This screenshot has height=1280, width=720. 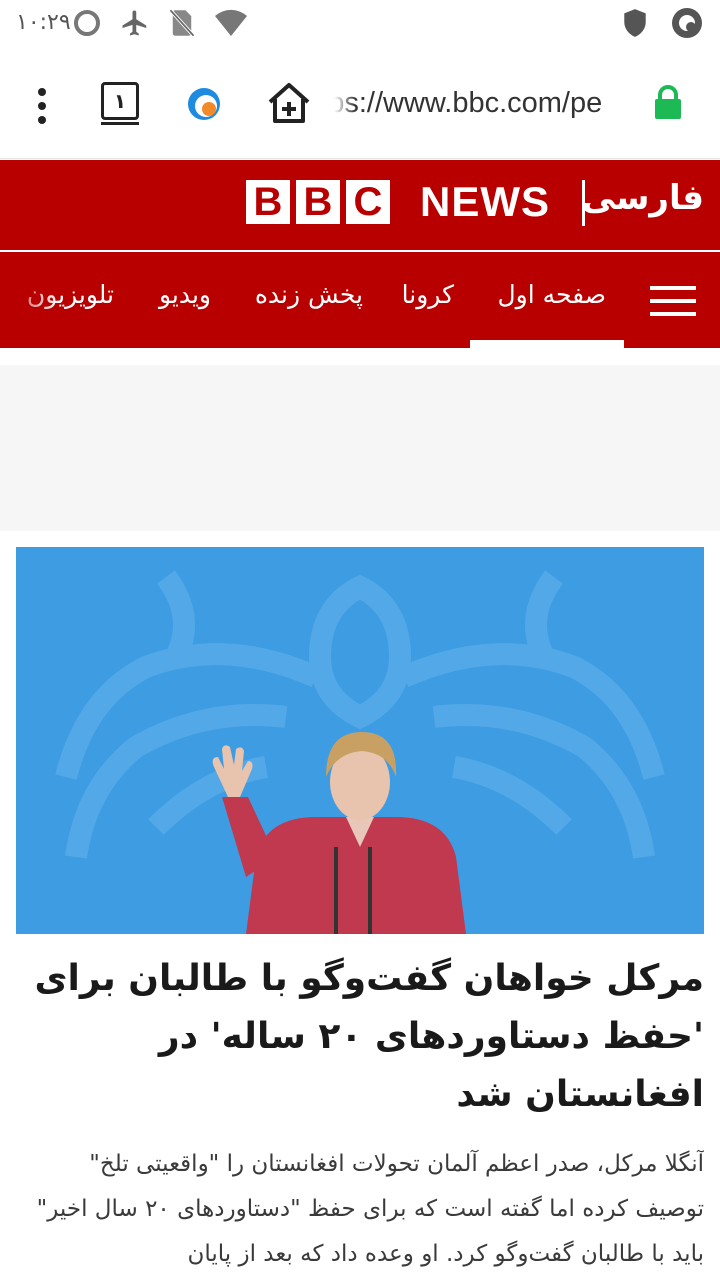 I want to click on url-field: https://www.bbc.com/pe, so click(x=485, y=103).